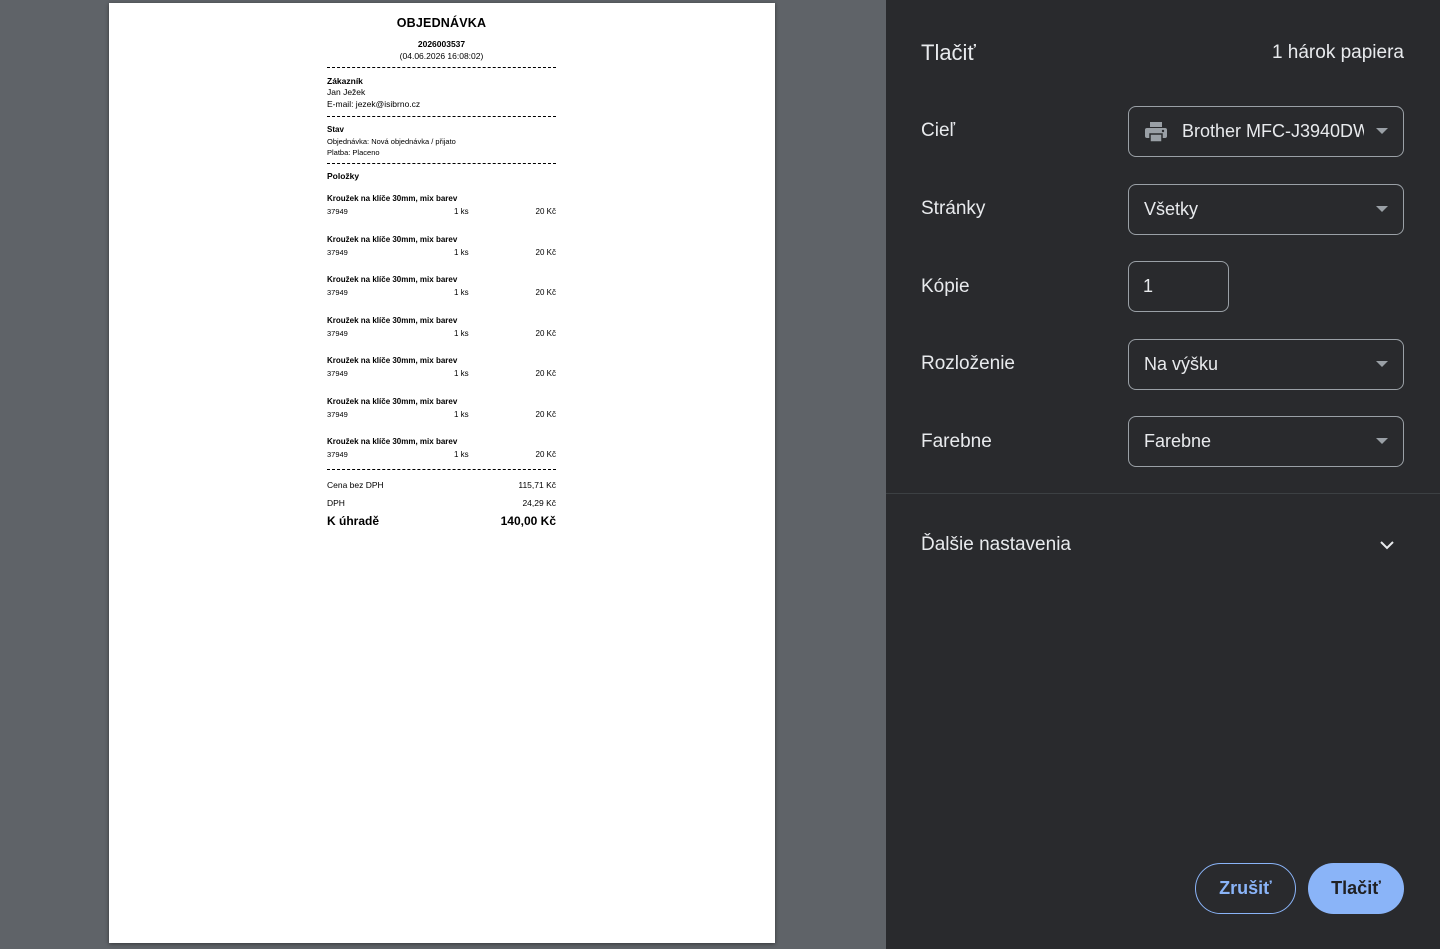 The height and width of the screenshot is (949, 1440). I want to click on amount-due-value: 140,00 Kč, so click(528, 520).